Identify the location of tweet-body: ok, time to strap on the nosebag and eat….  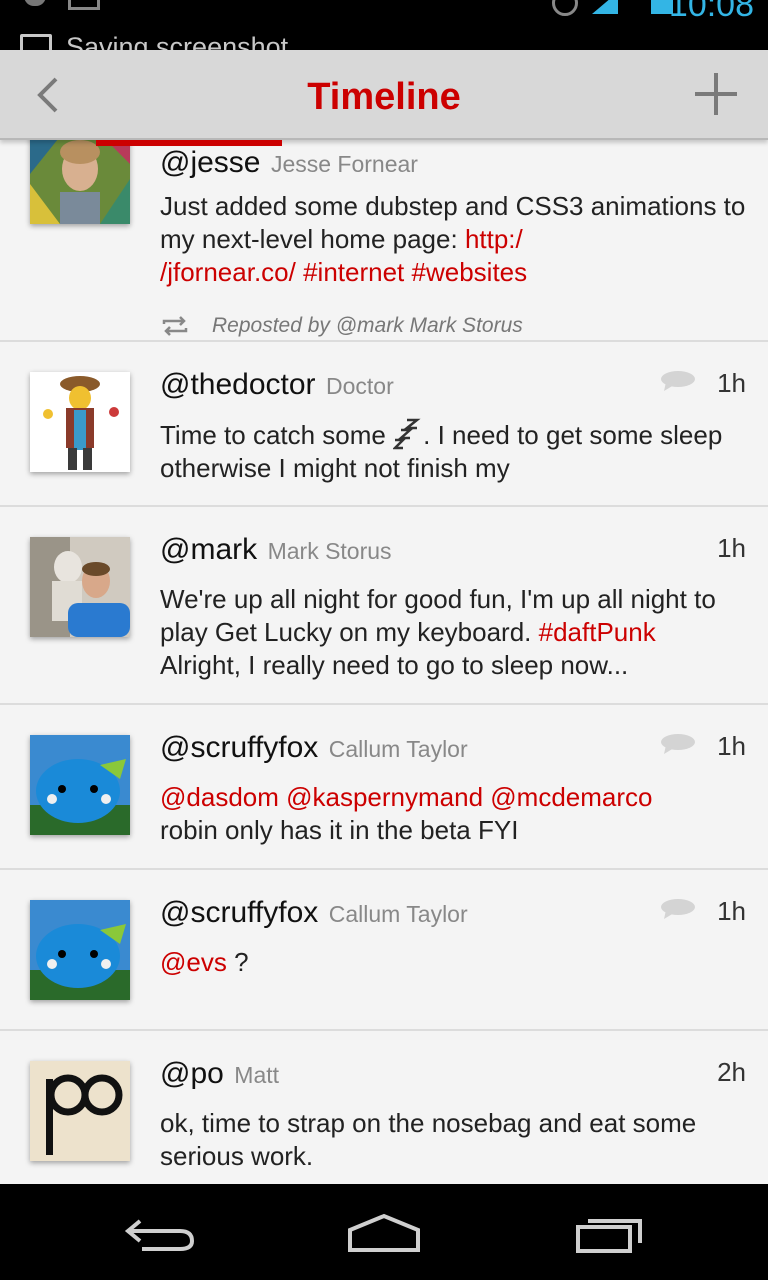
(428, 1139).